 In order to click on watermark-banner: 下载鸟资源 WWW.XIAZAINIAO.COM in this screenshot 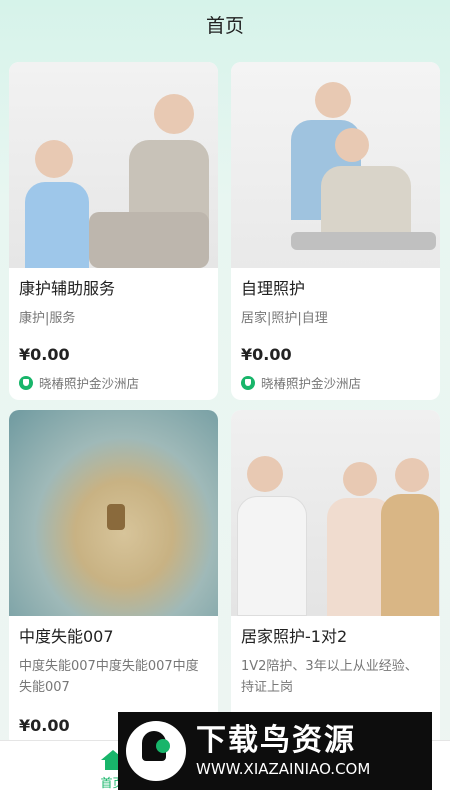, I will do `click(275, 751)`.